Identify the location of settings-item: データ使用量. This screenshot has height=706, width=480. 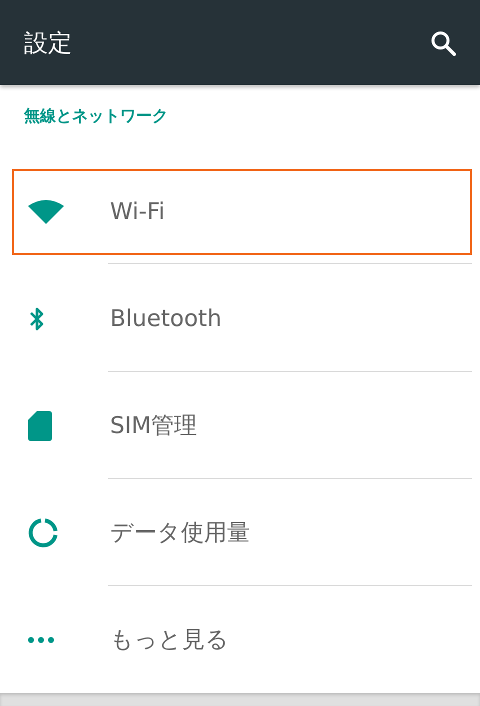
(242, 532).